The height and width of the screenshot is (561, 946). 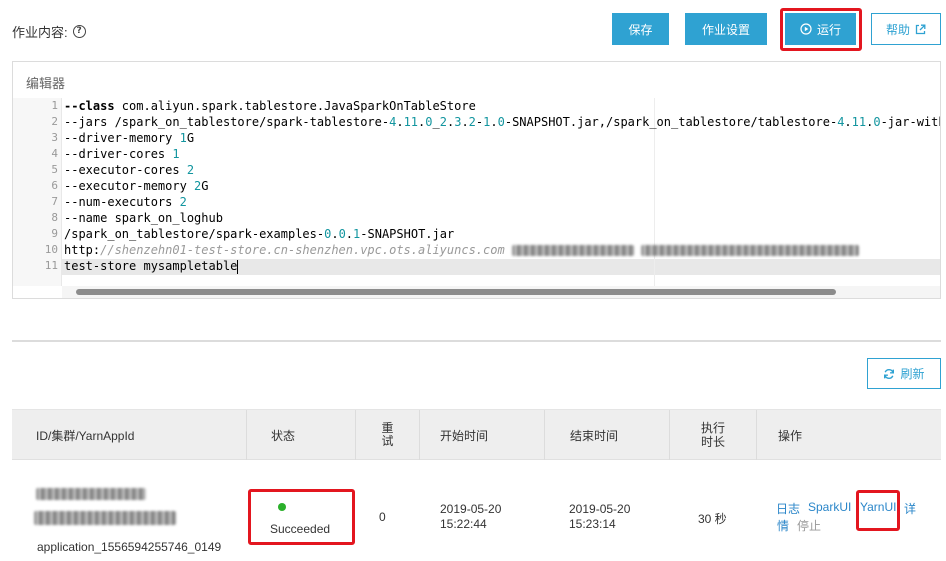 I want to click on save-button-label: 保存, so click(x=640, y=29).